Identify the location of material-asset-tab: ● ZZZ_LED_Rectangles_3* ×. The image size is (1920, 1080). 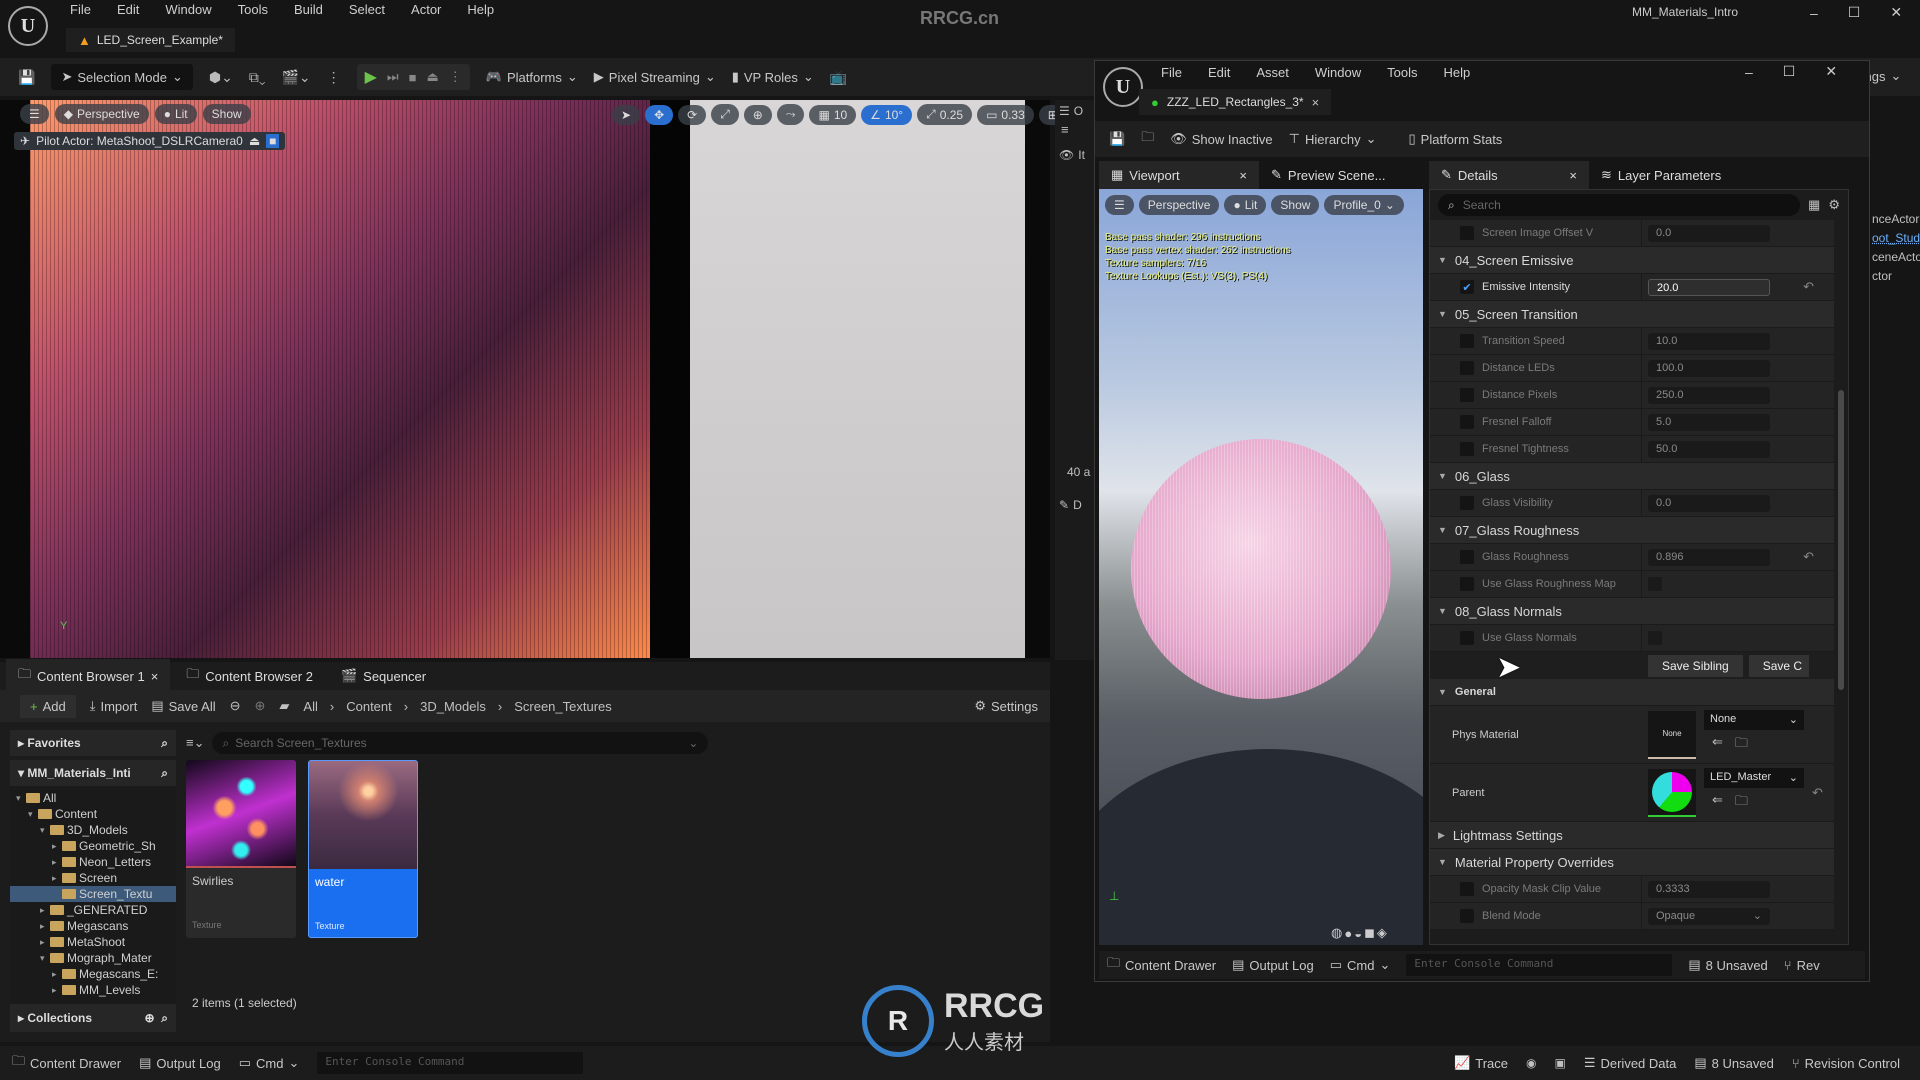
(1235, 102).